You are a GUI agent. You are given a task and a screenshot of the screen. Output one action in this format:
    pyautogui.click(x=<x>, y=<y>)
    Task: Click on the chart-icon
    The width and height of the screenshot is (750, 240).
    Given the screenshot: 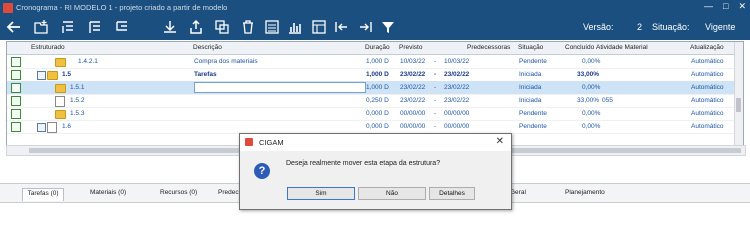 What is the action you would take?
    pyautogui.click(x=295, y=27)
    